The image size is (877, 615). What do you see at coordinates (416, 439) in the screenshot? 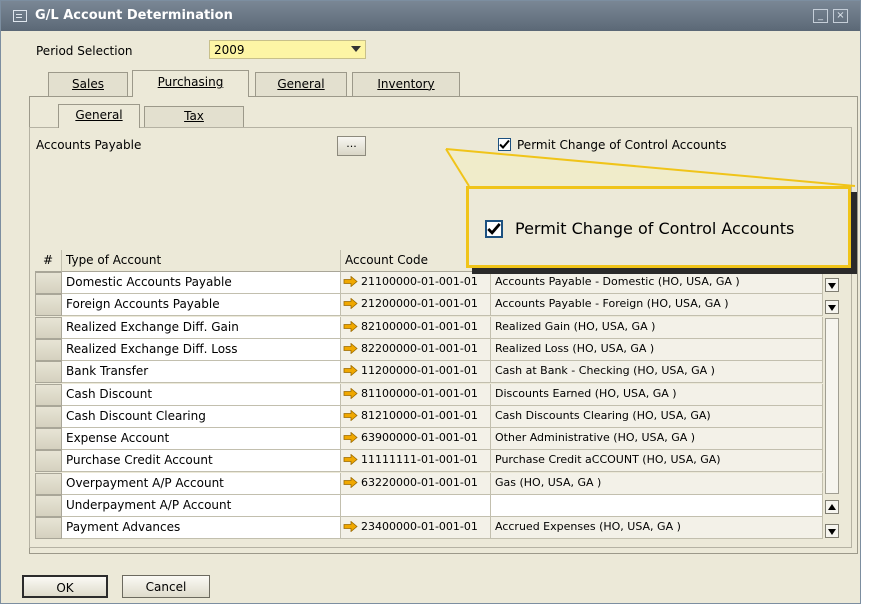
I see `account-code-cell: 63900000-01-001-01` at bounding box center [416, 439].